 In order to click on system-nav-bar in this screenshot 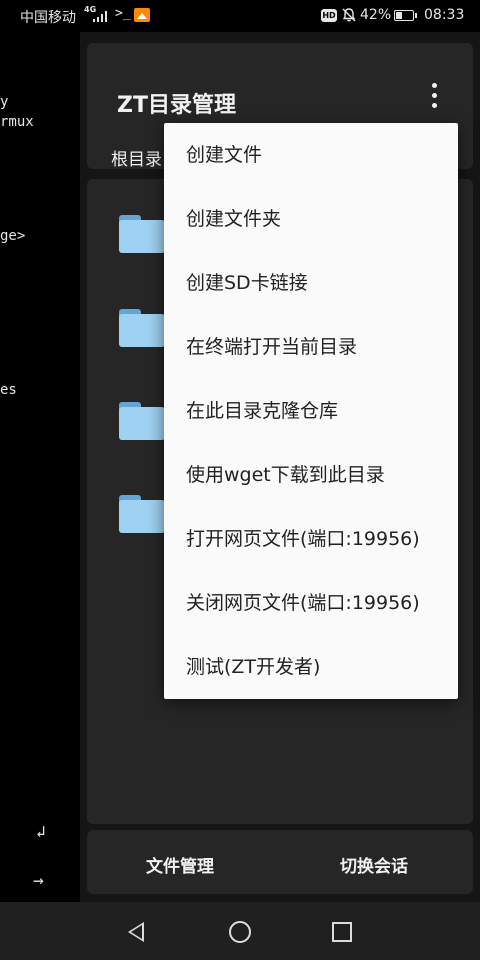, I will do `click(240, 931)`.